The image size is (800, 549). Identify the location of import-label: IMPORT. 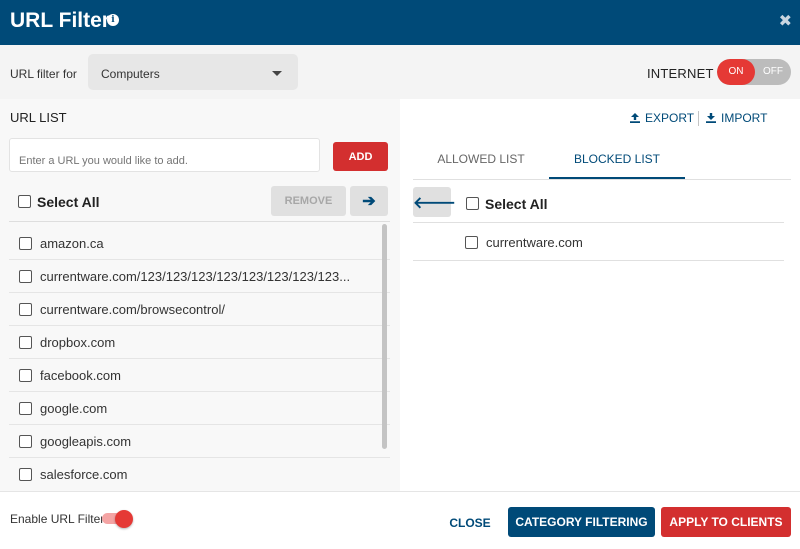
(744, 118).